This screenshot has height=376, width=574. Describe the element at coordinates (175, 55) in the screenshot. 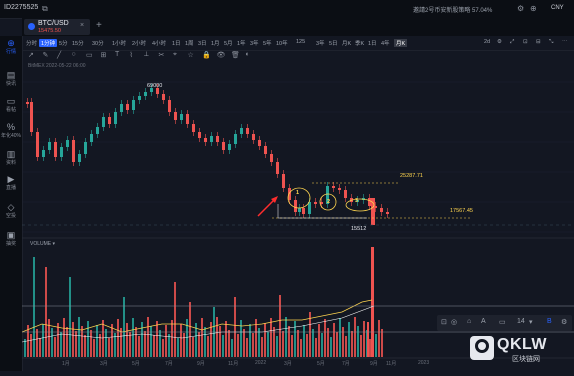

I see `draw-tool-icon-10: ⌖` at that location.